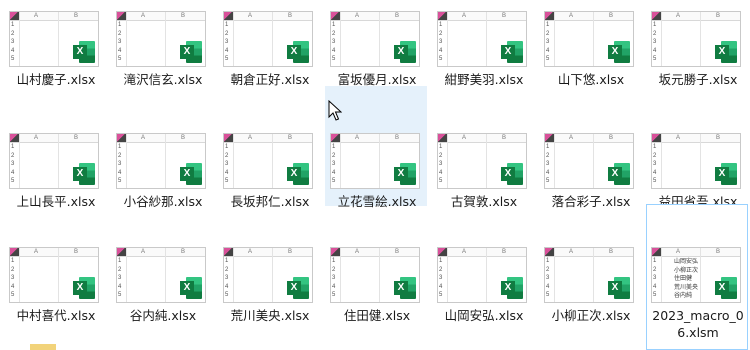  Describe the element at coordinates (269, 178) in the screenshot. I see `file-item: A B 1 2 3 4 5 X 長坂邦仁.xlsx` at that location.